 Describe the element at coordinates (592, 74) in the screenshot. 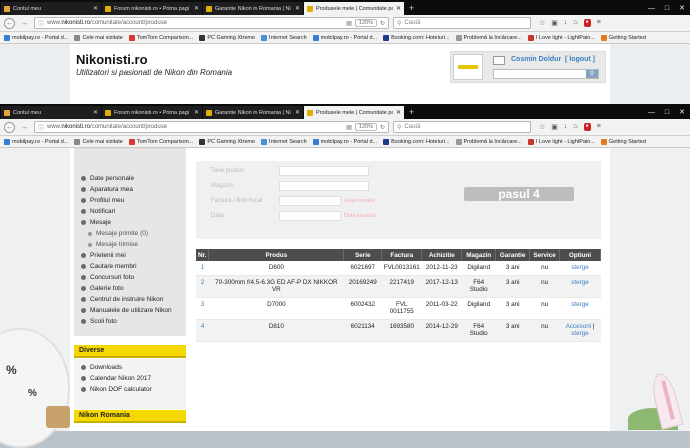

I see `site-search-button: ⚲` at that location.